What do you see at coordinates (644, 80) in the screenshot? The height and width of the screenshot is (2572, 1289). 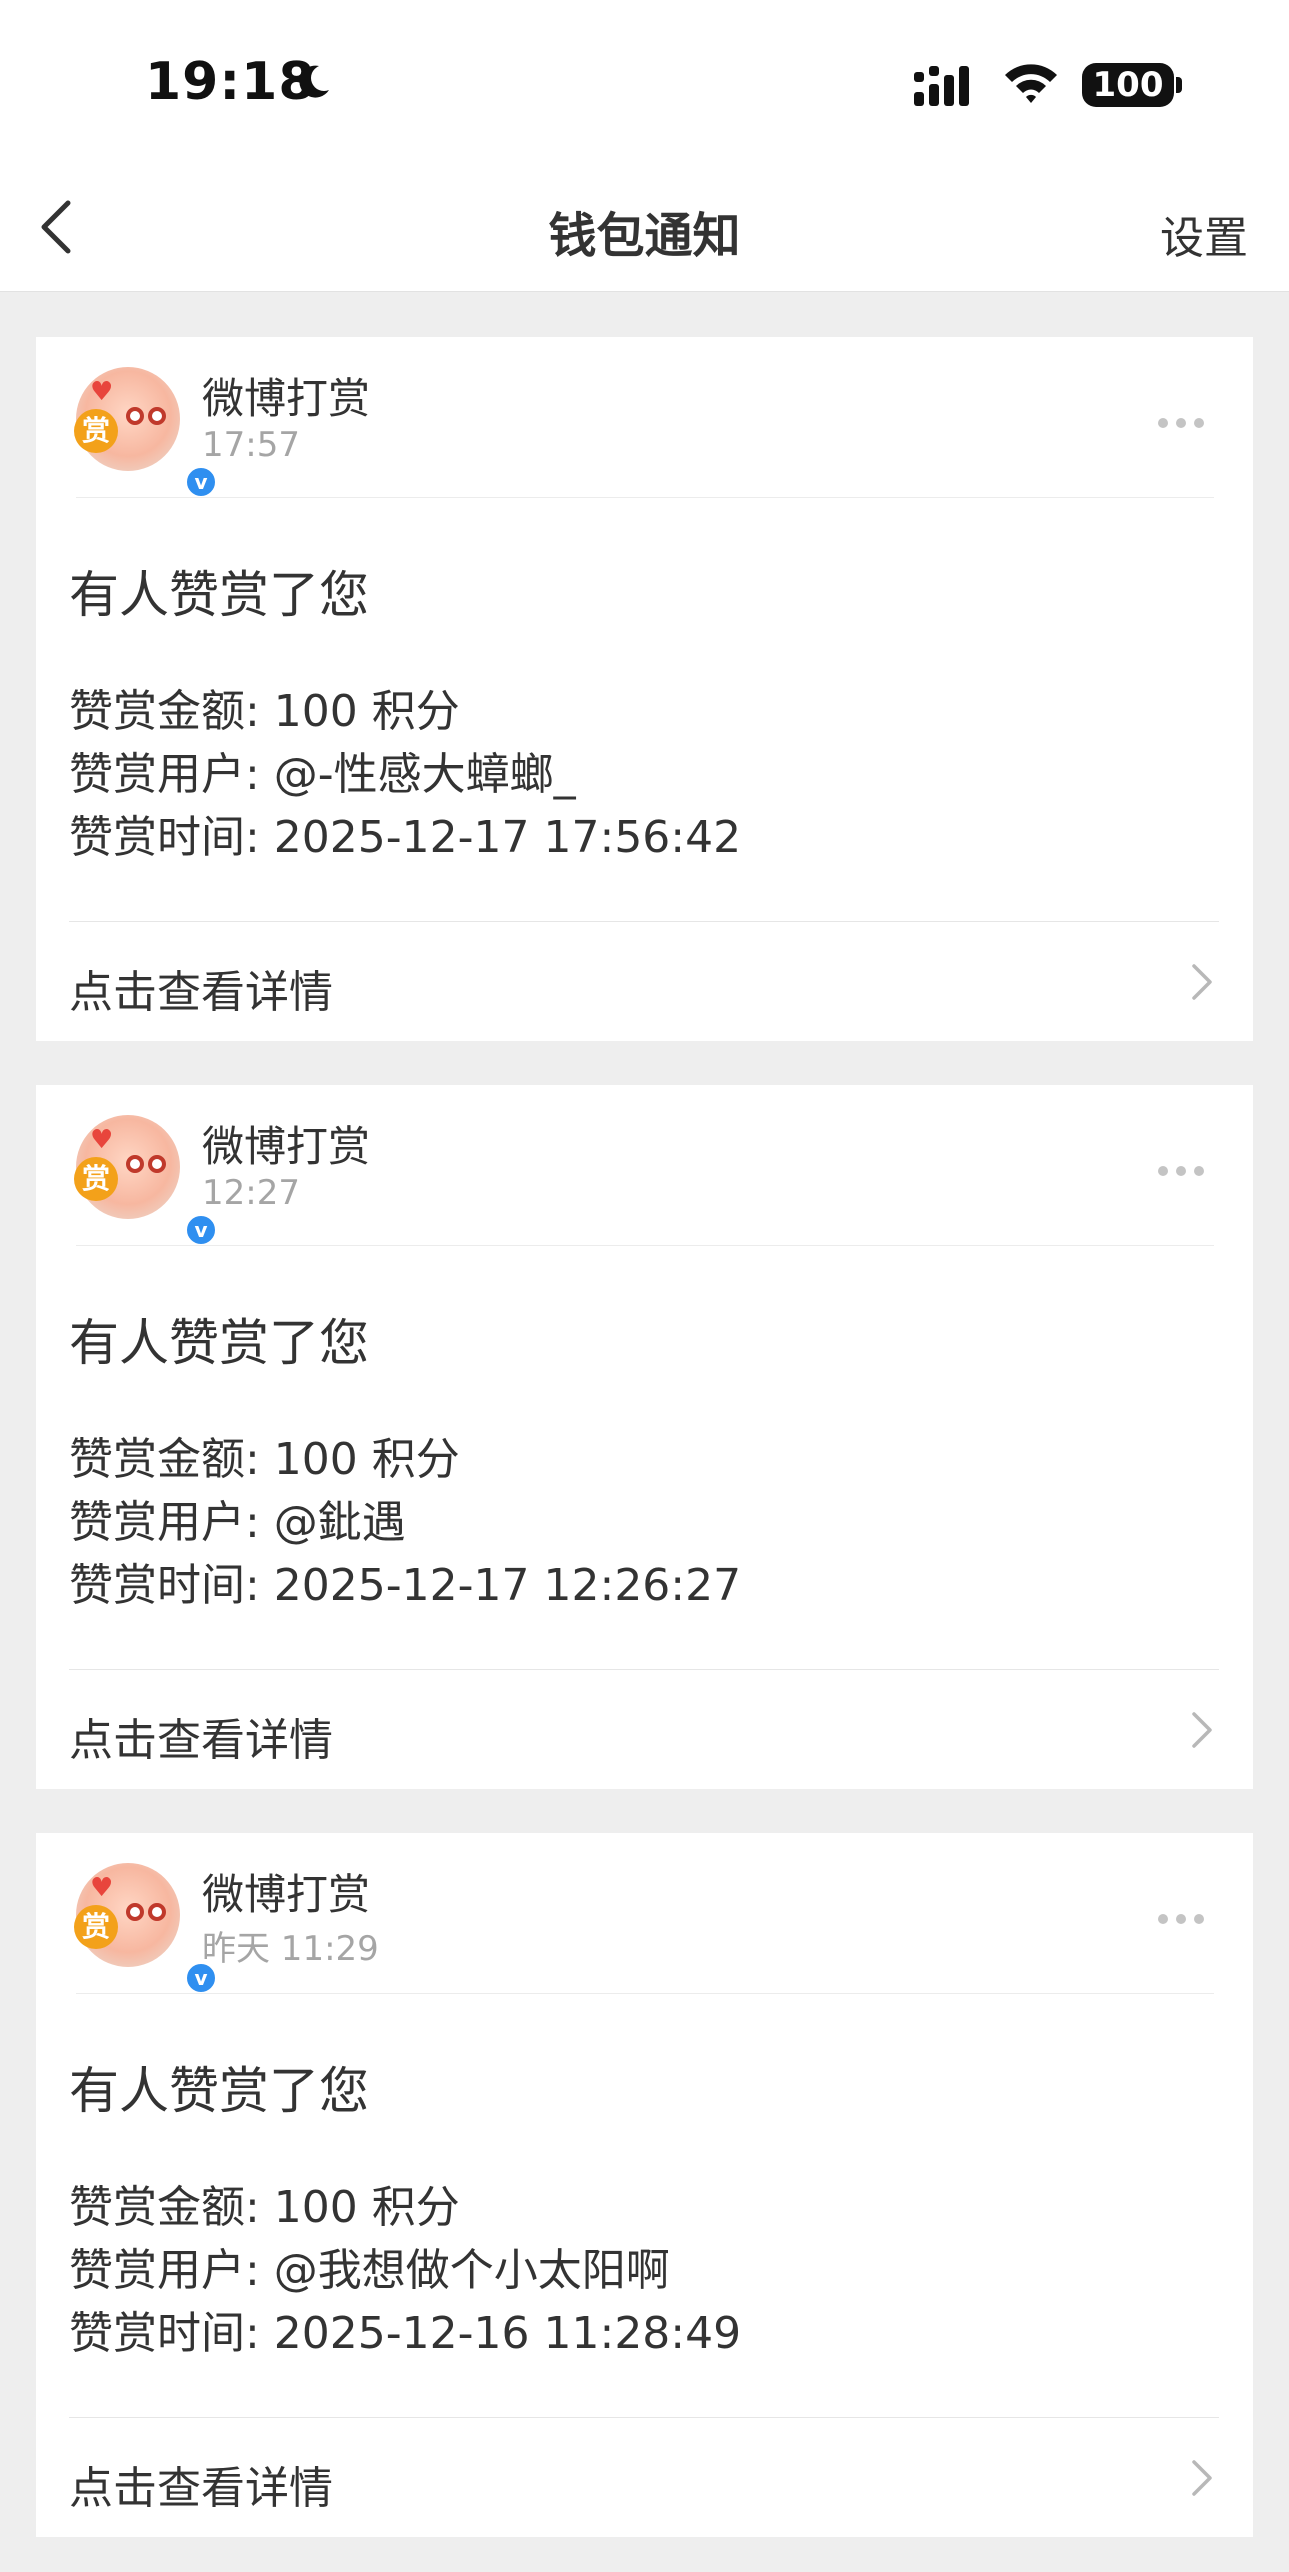 I see `status-bar: 19:18 100` at bounding box center [644, 80].